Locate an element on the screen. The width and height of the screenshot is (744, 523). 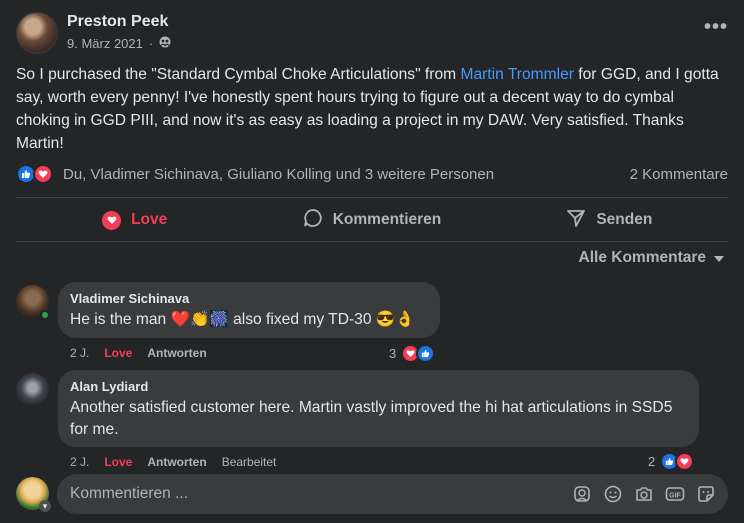
commenter-avatar is located at coordinates (32, 389).